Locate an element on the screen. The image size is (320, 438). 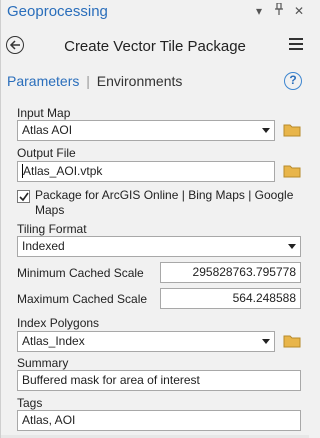
autohide-icon is located at coordinates (279, 10).